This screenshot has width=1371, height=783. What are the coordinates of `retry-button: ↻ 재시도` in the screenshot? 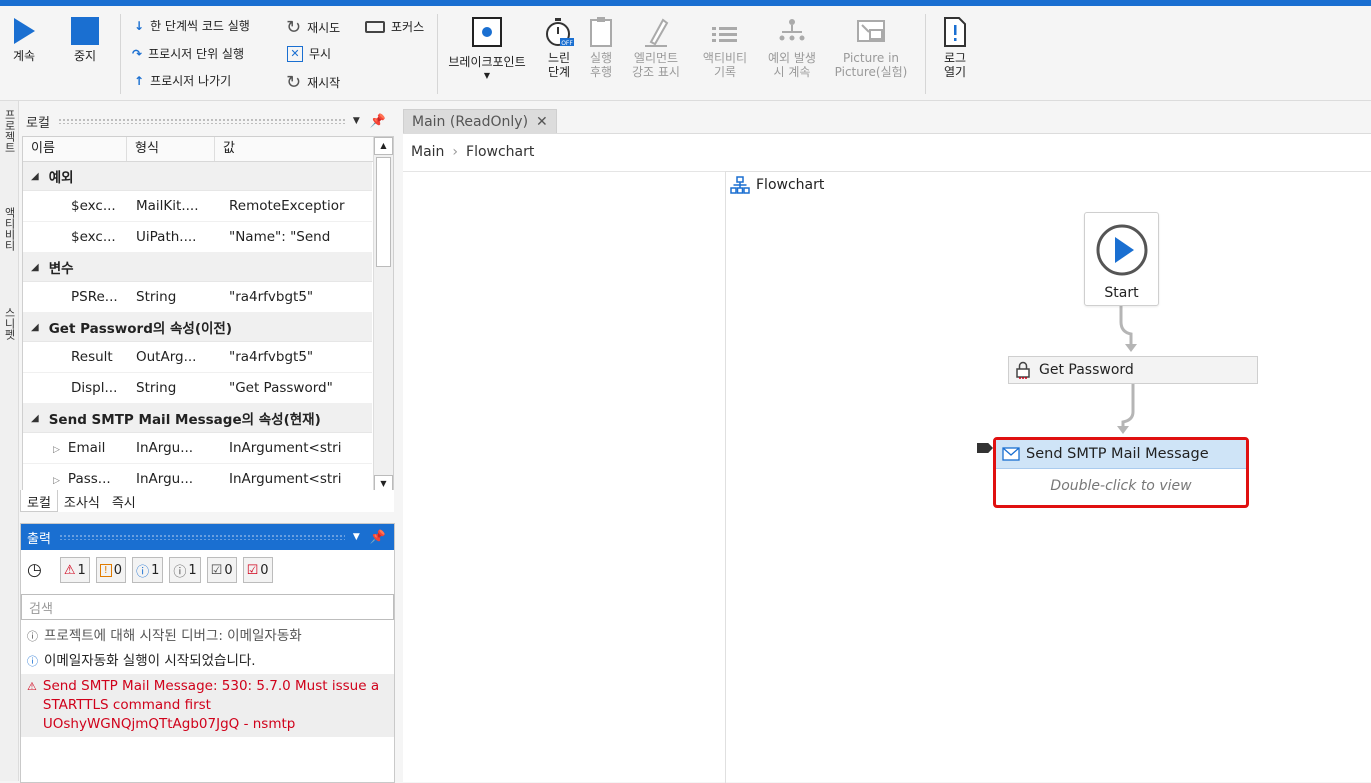 It's located at (313, 27).